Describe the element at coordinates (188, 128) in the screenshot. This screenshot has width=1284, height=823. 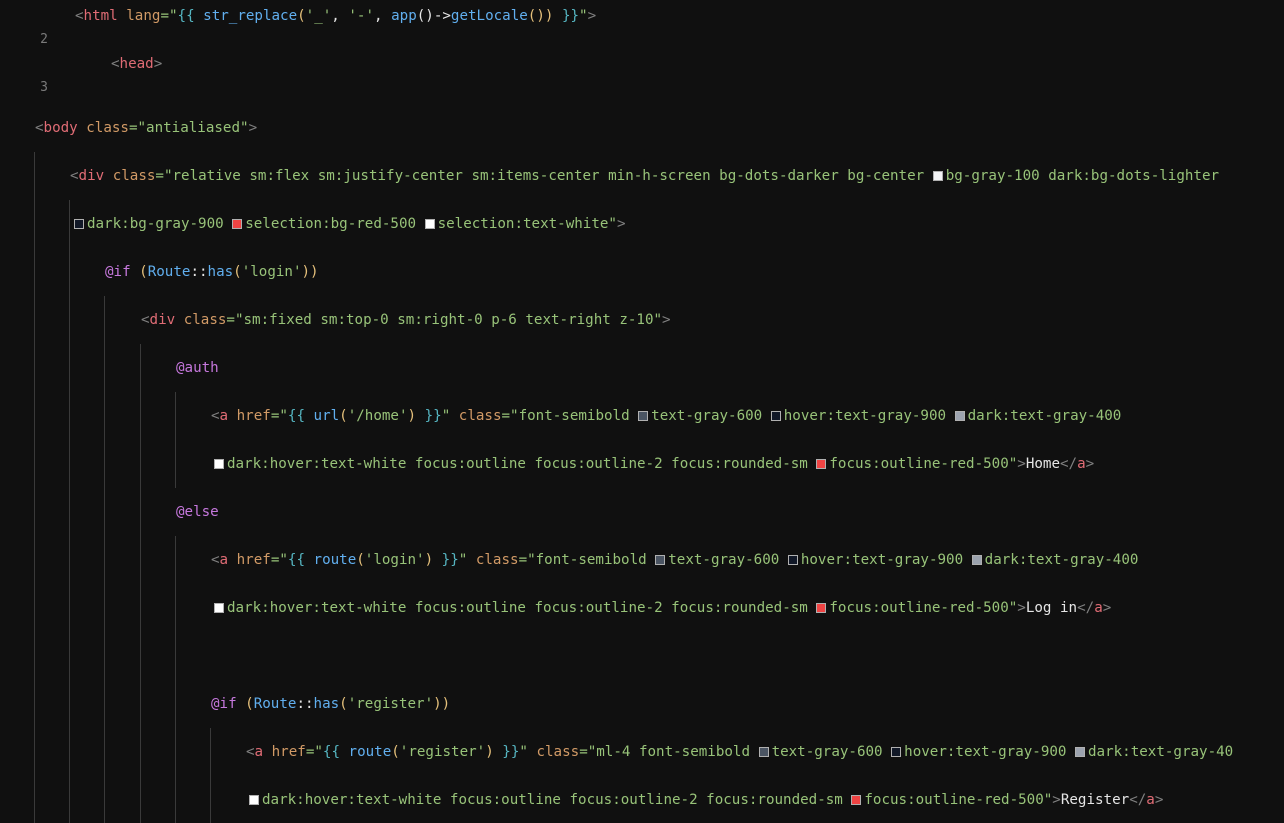
I see `token: ="antialiased"` at that location.